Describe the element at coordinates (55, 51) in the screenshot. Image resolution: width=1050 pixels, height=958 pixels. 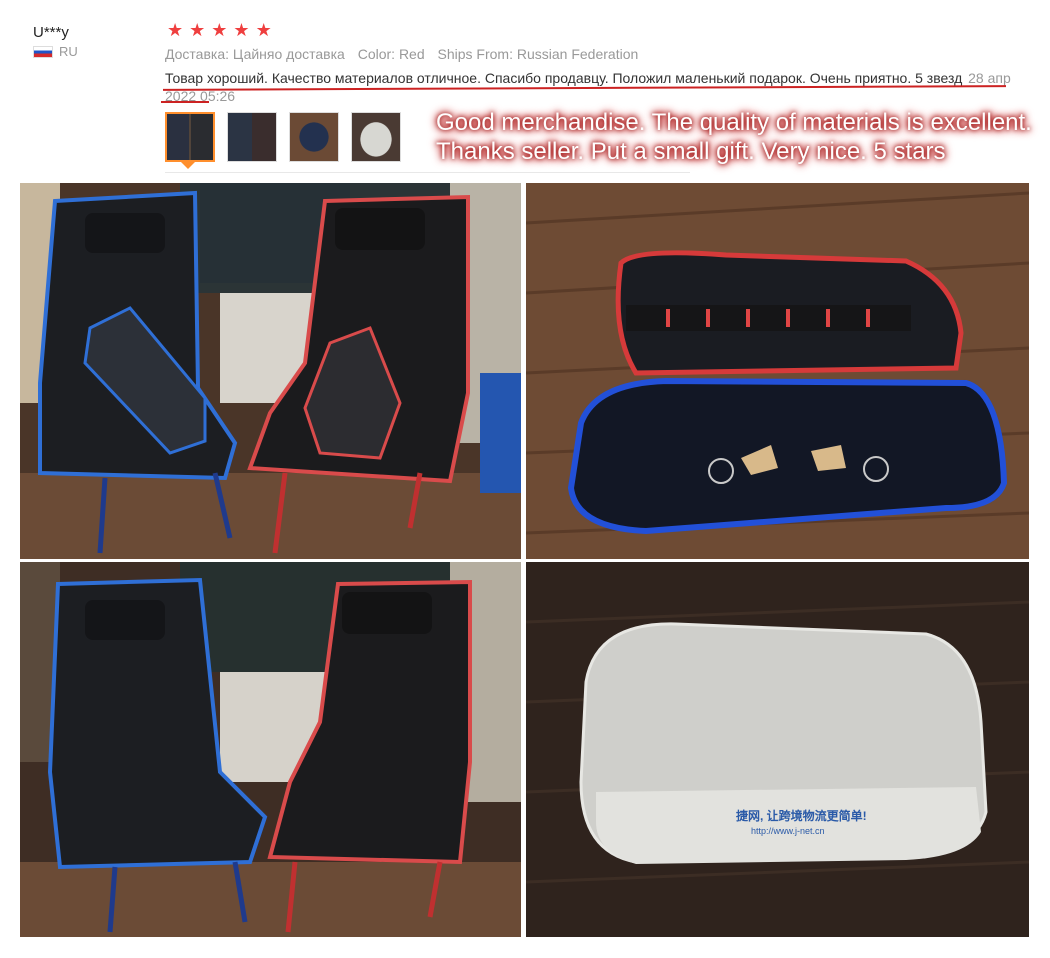
I see `reviewer-country: RU` at that location.